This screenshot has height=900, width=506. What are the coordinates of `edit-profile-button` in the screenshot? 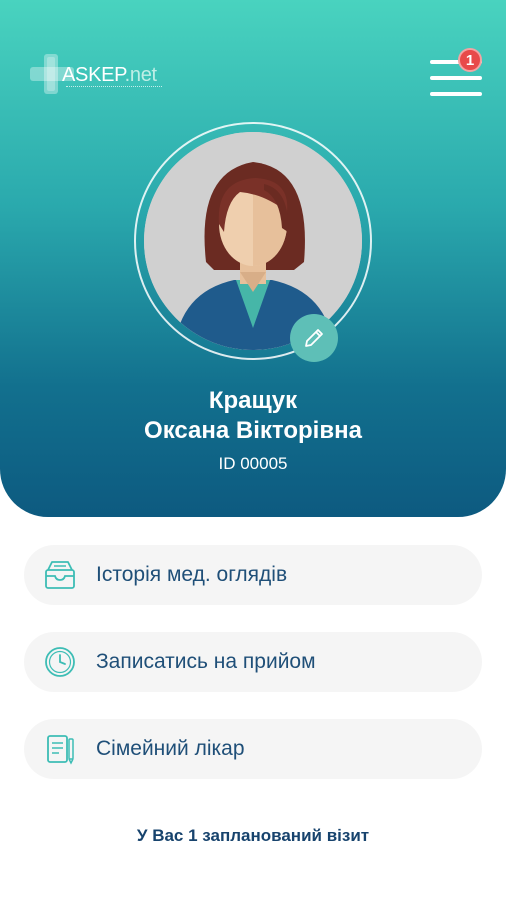 It's located at (314, 338).